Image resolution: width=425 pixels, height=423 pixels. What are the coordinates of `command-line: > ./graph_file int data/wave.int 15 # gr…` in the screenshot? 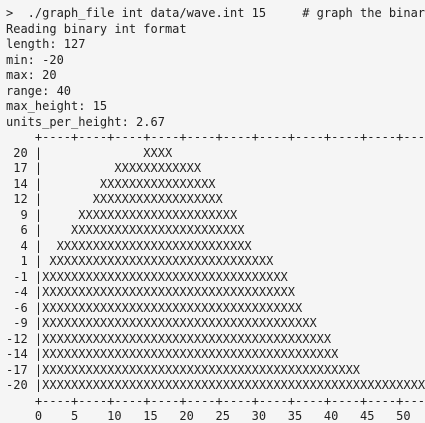 It's located at (215, 13).